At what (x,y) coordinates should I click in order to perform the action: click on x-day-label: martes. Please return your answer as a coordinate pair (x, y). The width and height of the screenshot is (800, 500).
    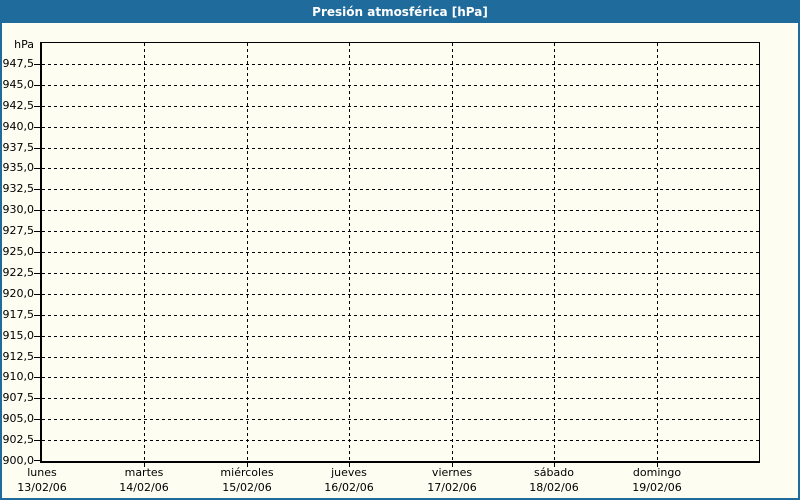
    Looking at the image, I should click on (144, 472).